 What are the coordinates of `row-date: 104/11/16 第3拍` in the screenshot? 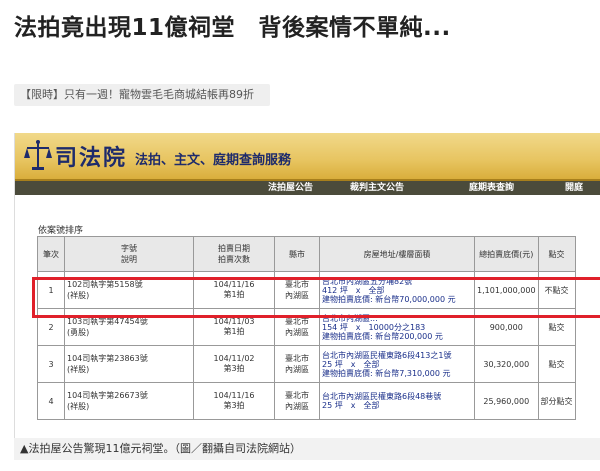 It's located at (234, 401).